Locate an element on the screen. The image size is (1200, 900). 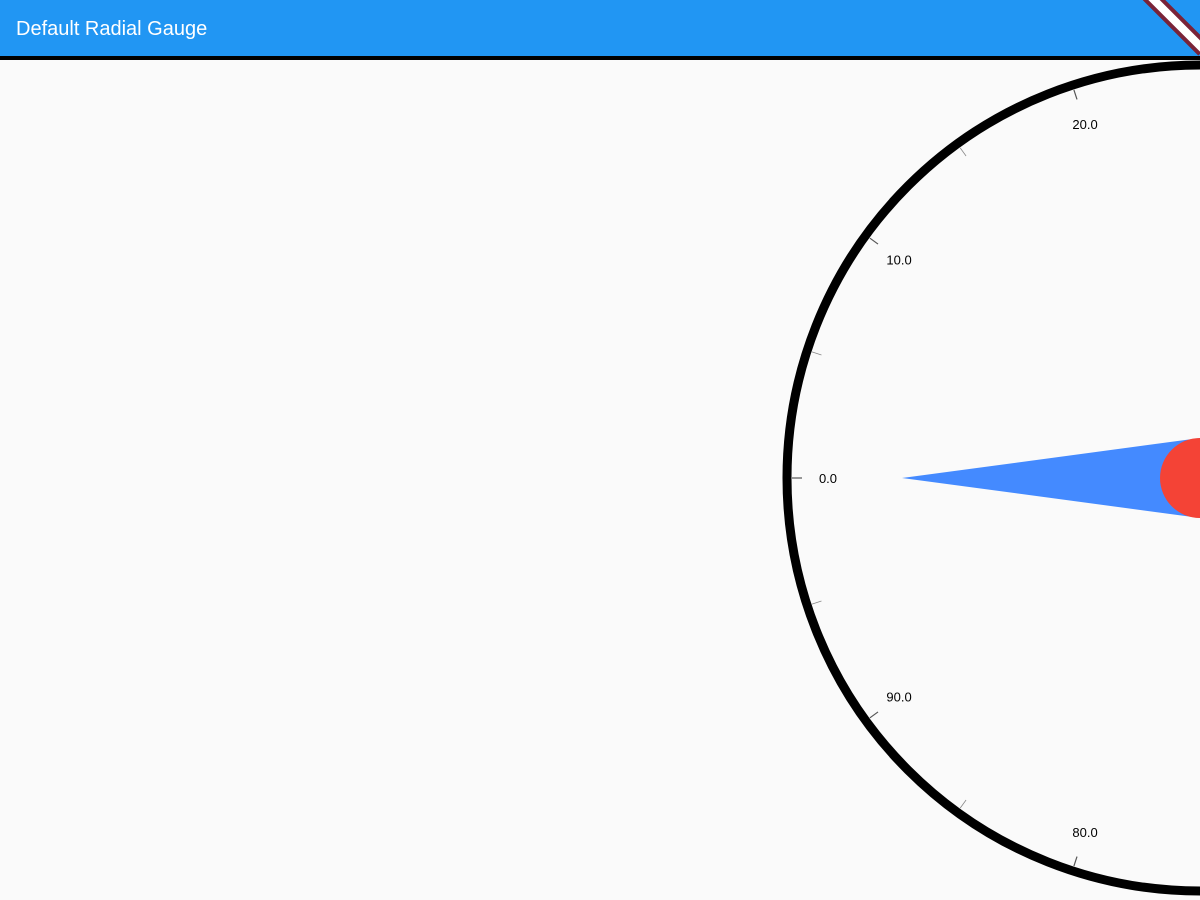
debug-banner-stripe is located at coordinates (1166, 26).